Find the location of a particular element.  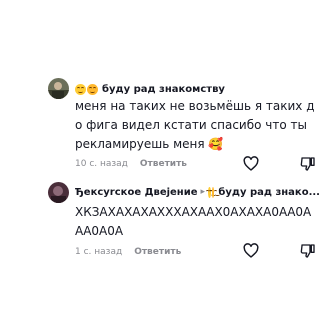

comment-time: 1 с. назад is located at coordinates (99, 252).